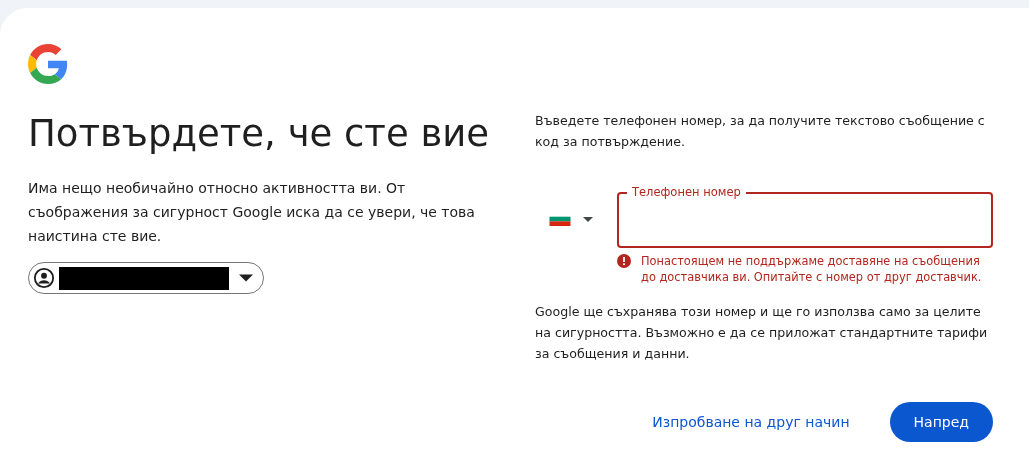  I want to click on try-another-way-link: Изпробване на друг начин, so click(751, 422).